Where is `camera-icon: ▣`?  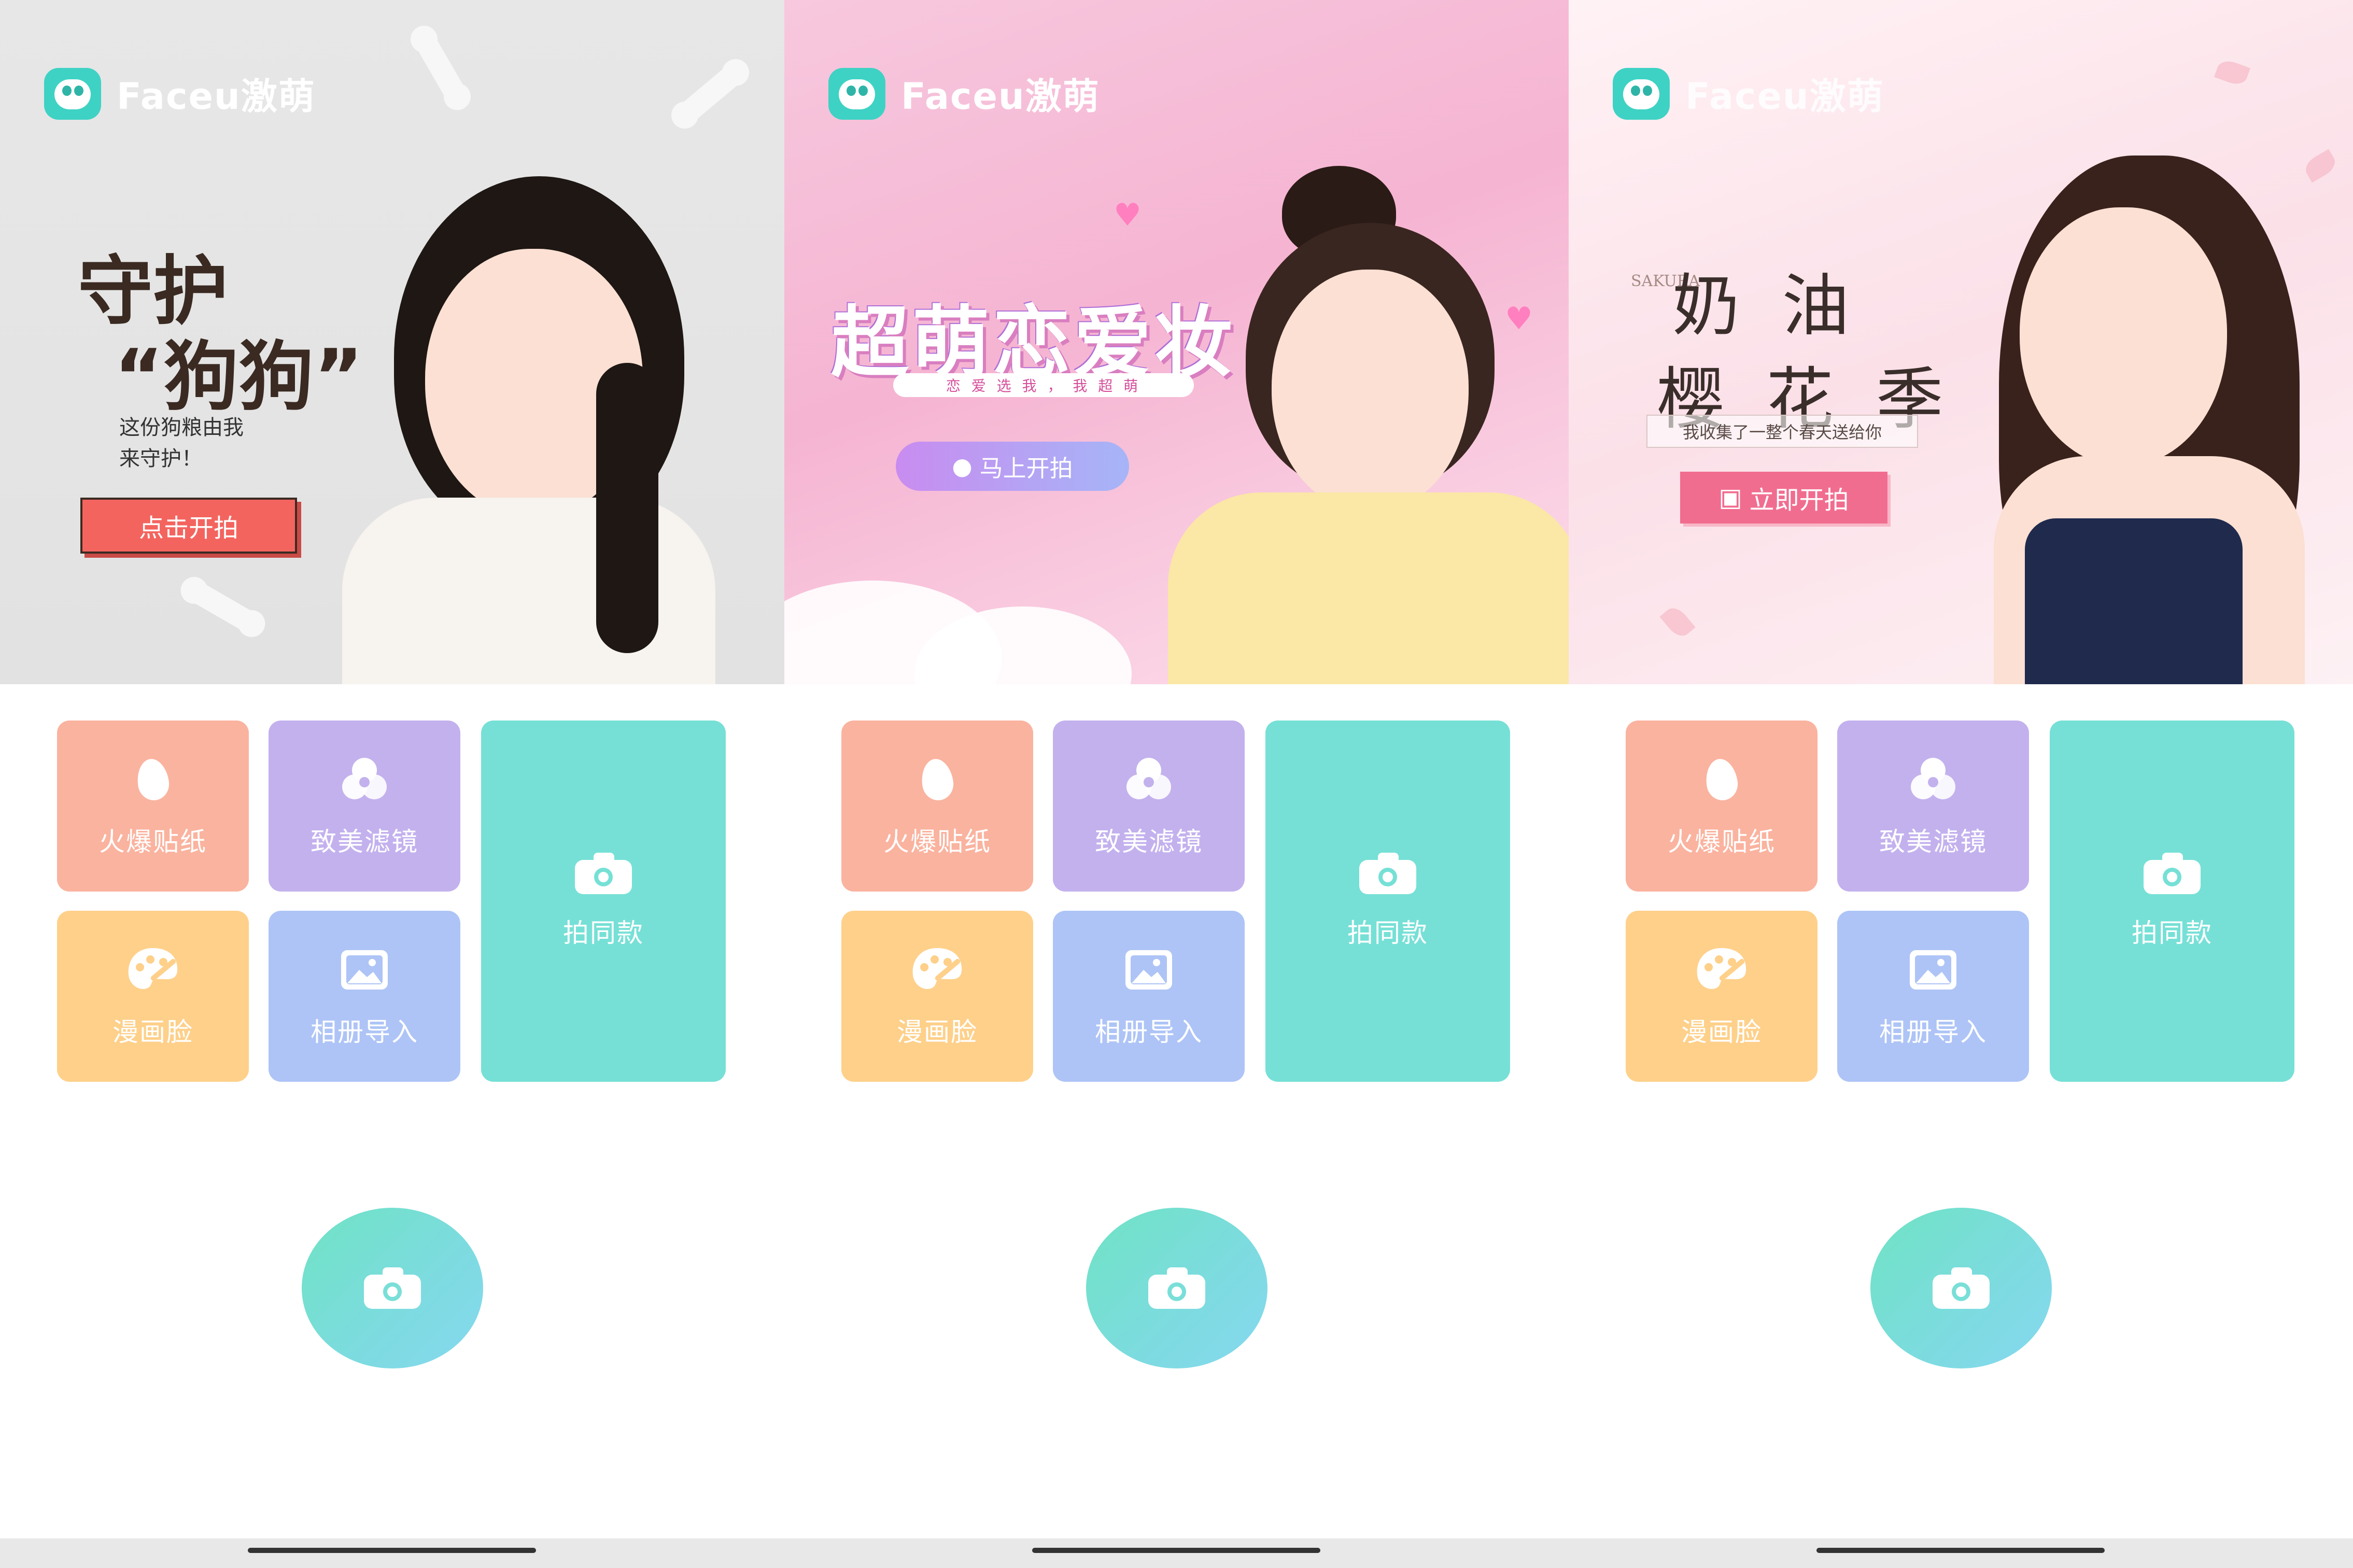 camera-icon: ▣ is located at coordinates (1730, 497).